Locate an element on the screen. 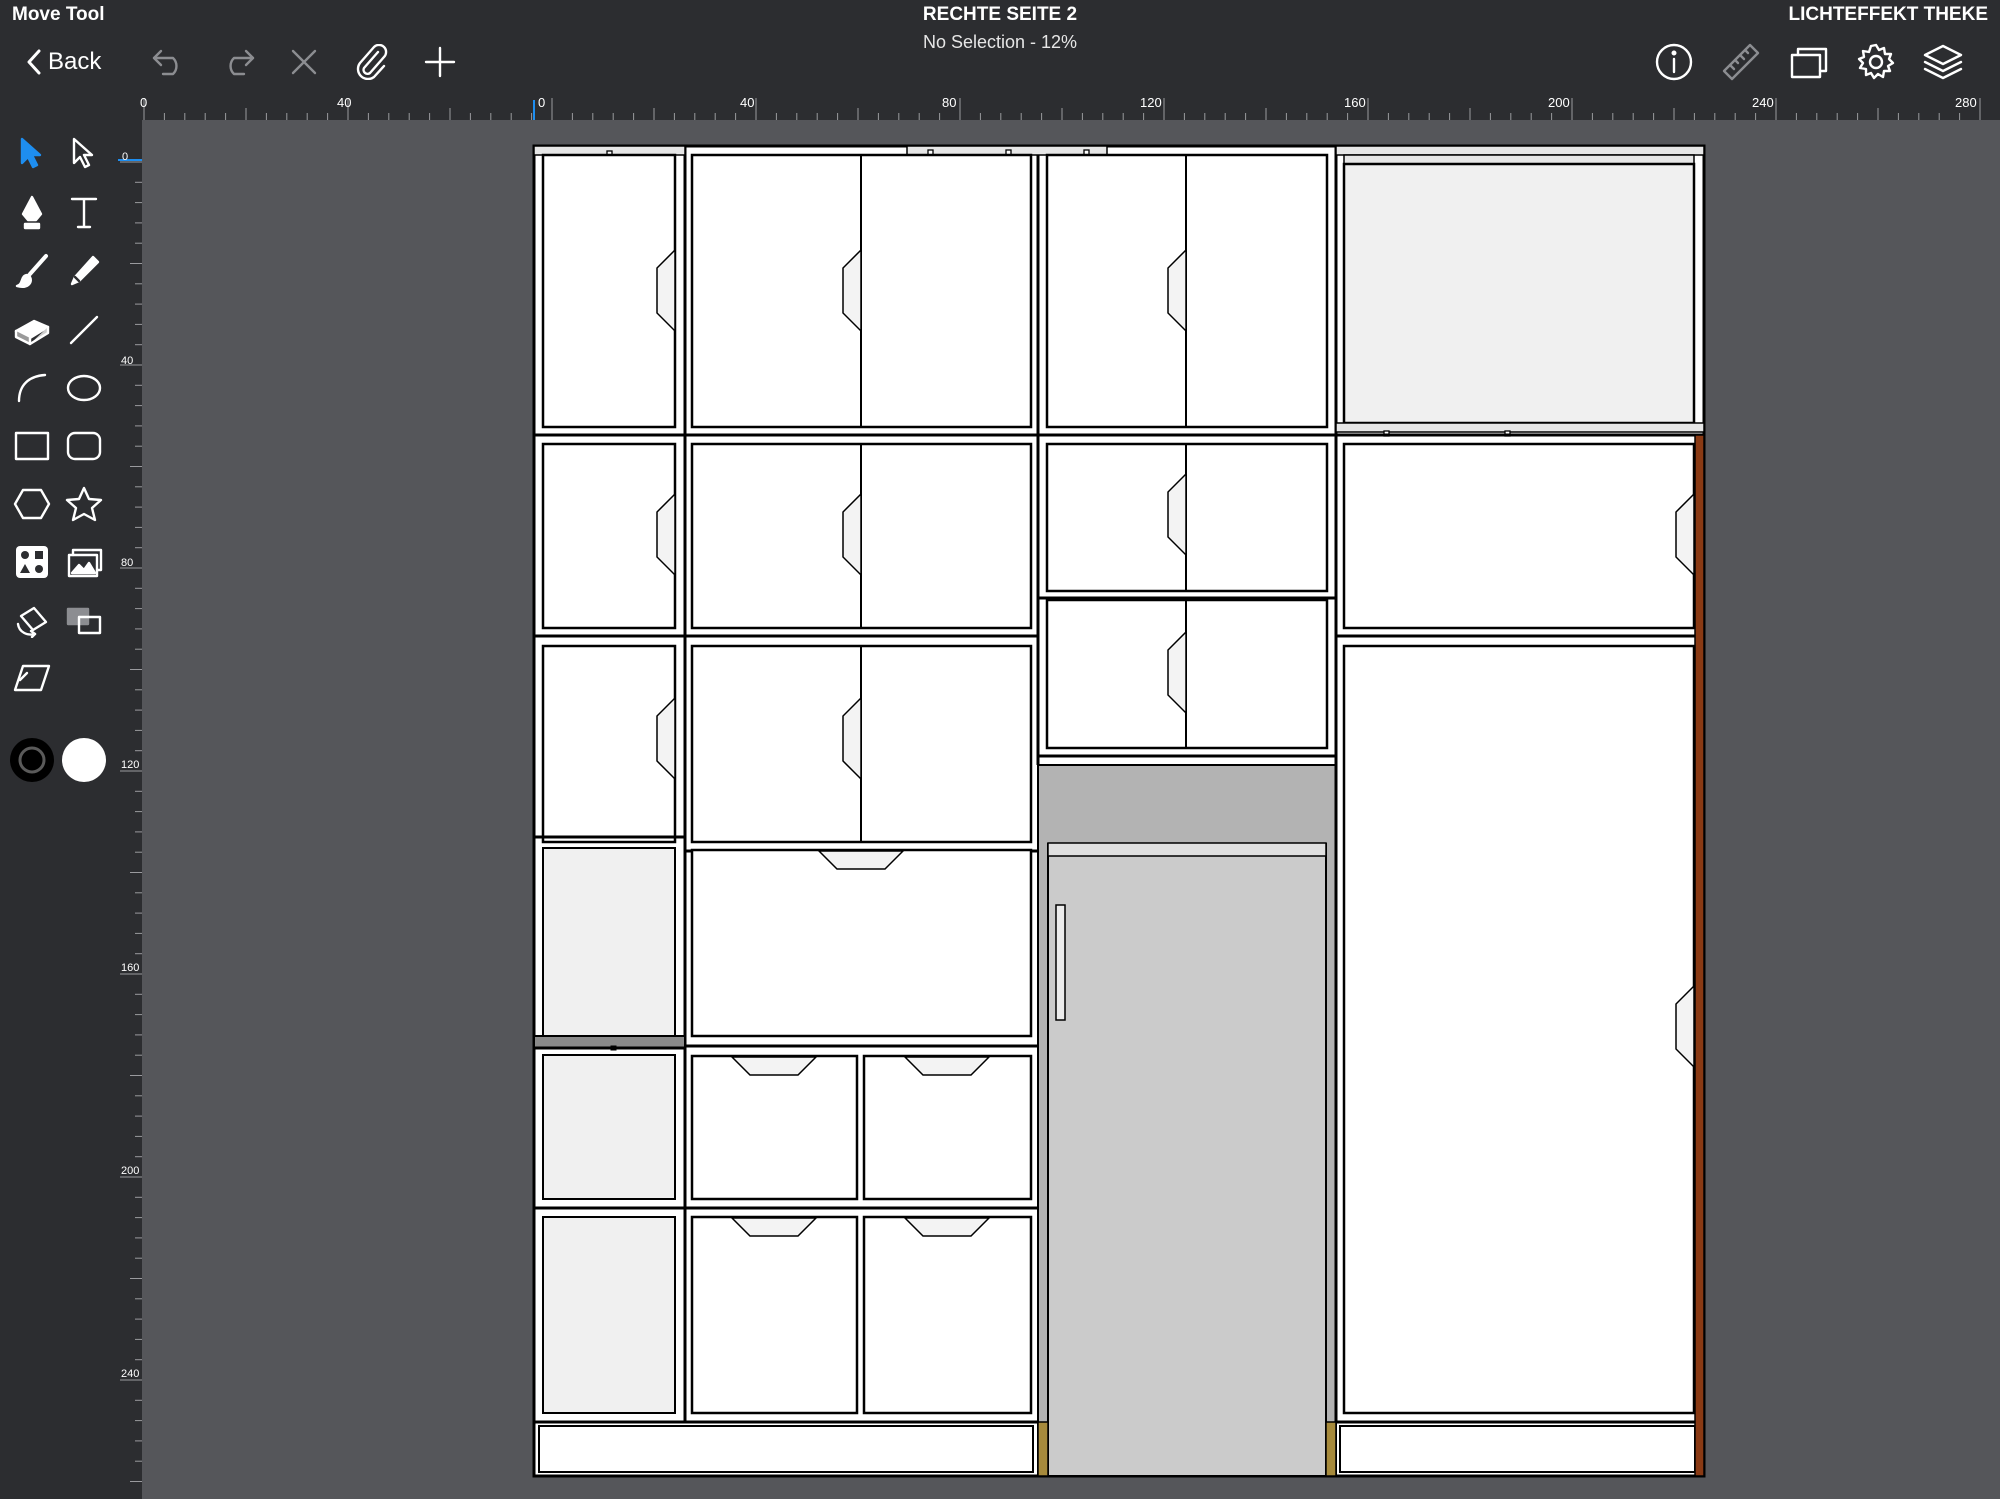 The height and width of the screenshot is (1499, 2000). polygon-tool is located at coordinates (32, 504).